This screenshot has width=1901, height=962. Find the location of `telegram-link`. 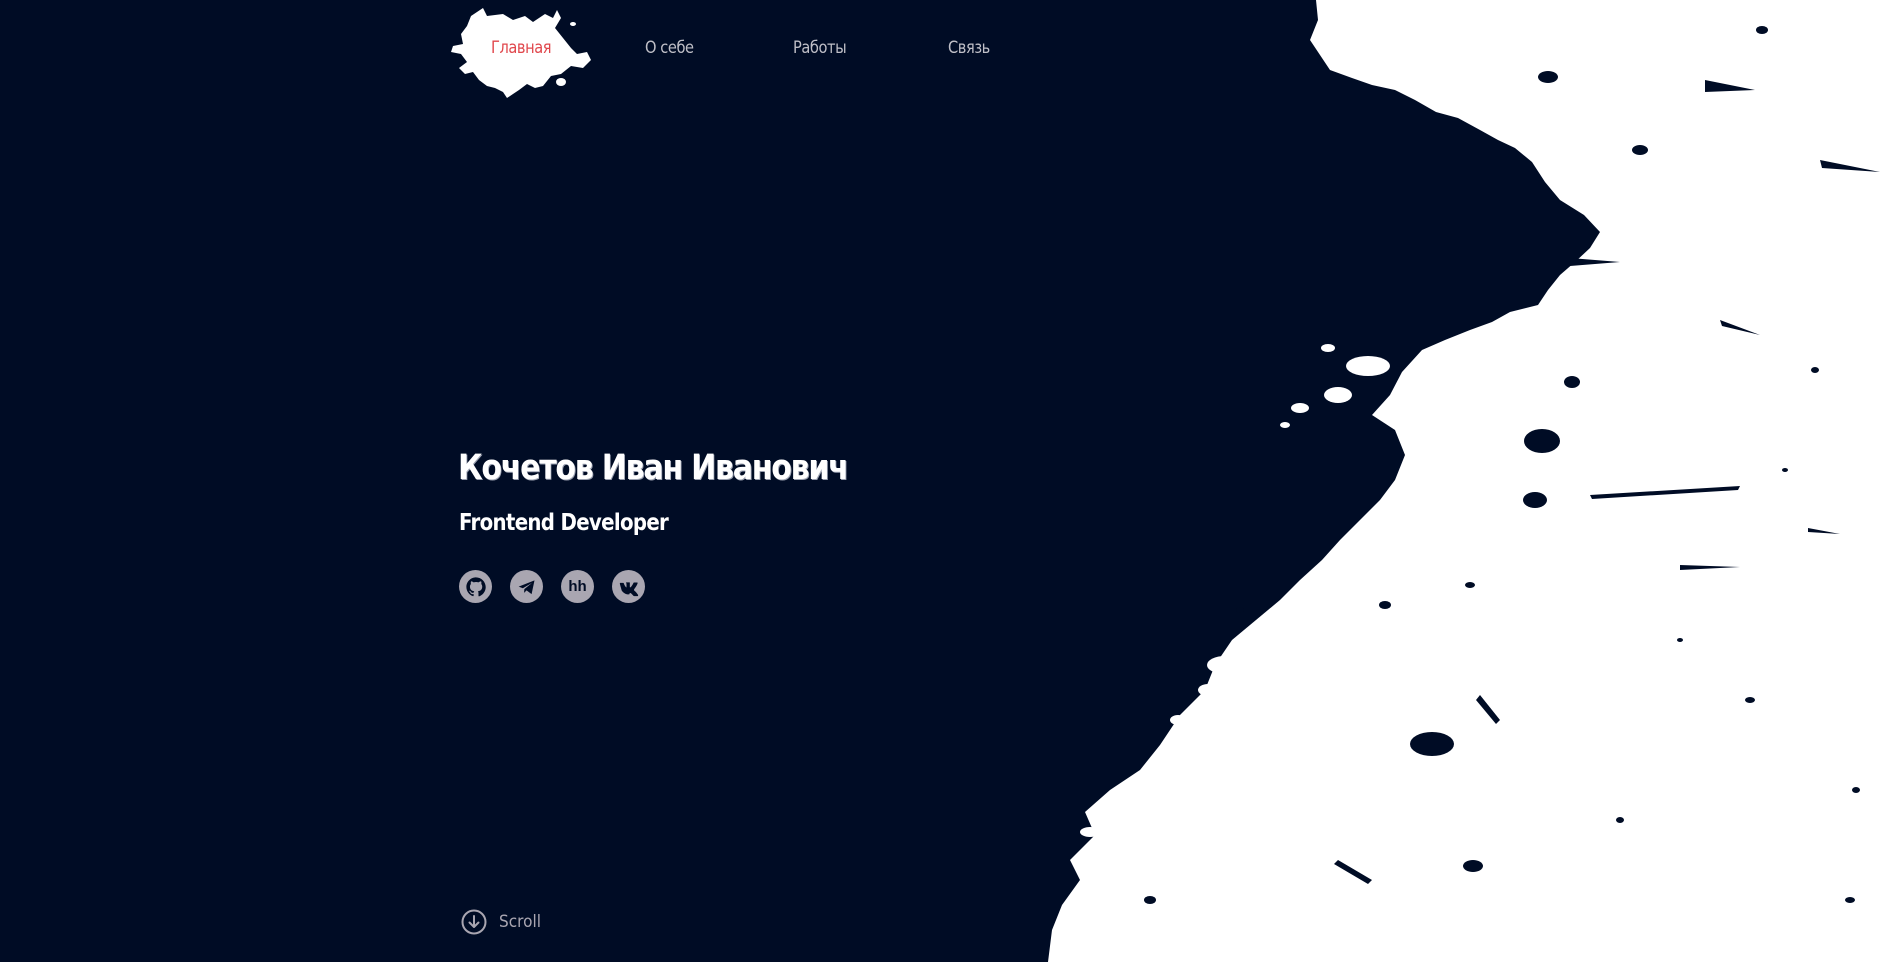

telegram-link is located at coordinates (526, 586).